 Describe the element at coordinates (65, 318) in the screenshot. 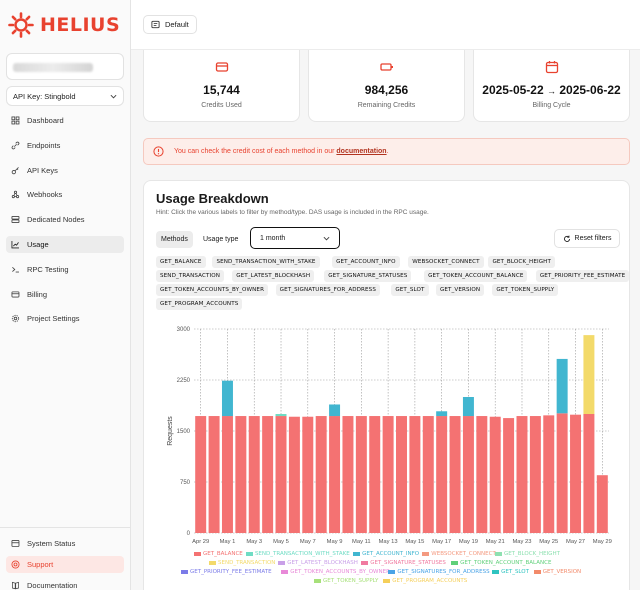

I see `sidebar-item-project-settings: Project Settings` at that location.